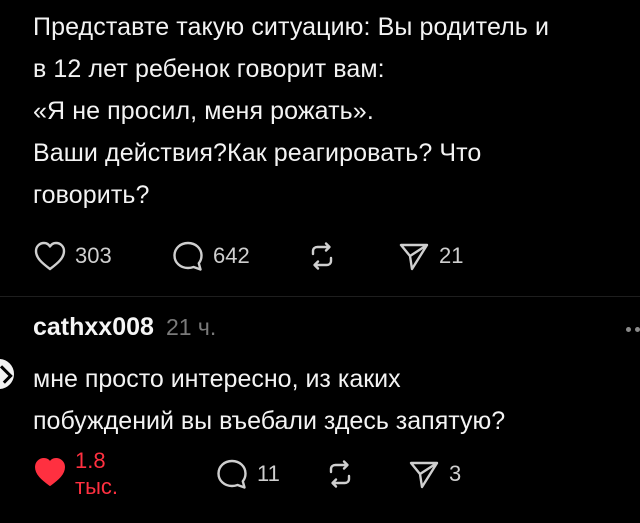  What do you see at coordinates (93, 255) in the screenshot?
I see `post-like-count: 303` at bounding box center [93, 255].